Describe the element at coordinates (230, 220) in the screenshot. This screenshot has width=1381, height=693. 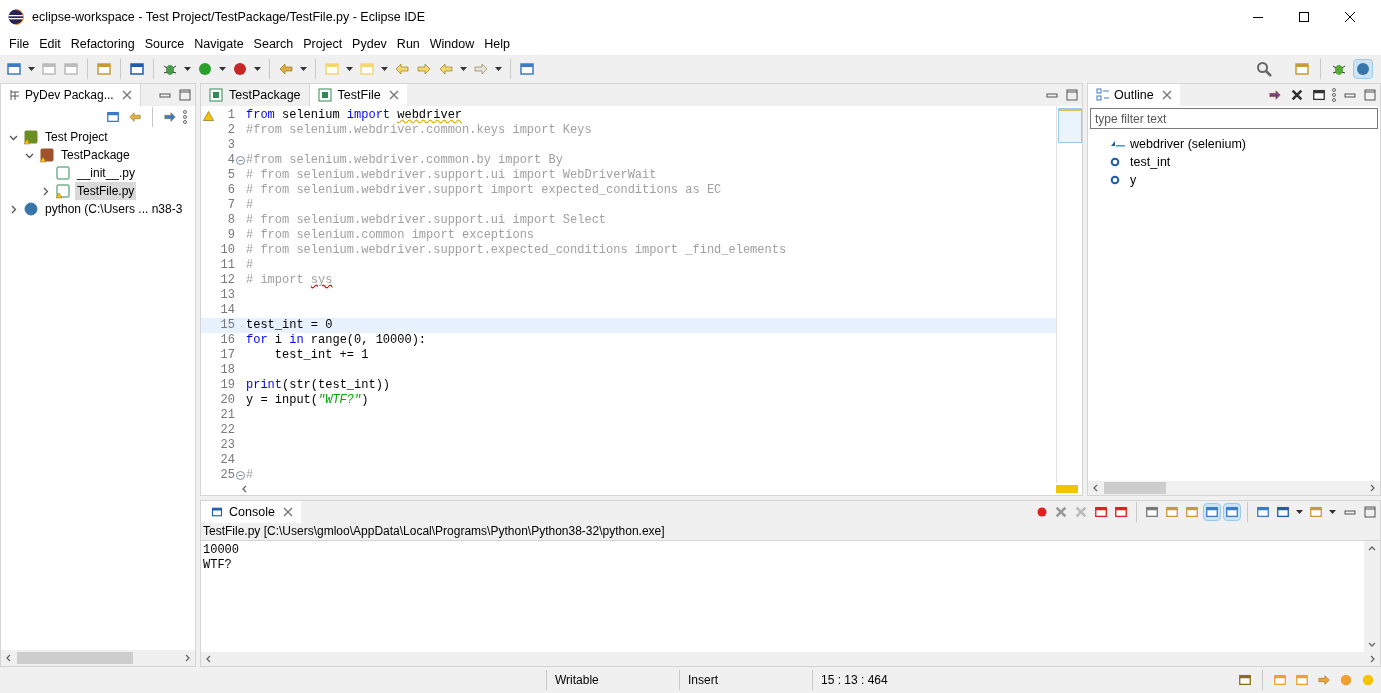
I see `line-number: 8` at that location.